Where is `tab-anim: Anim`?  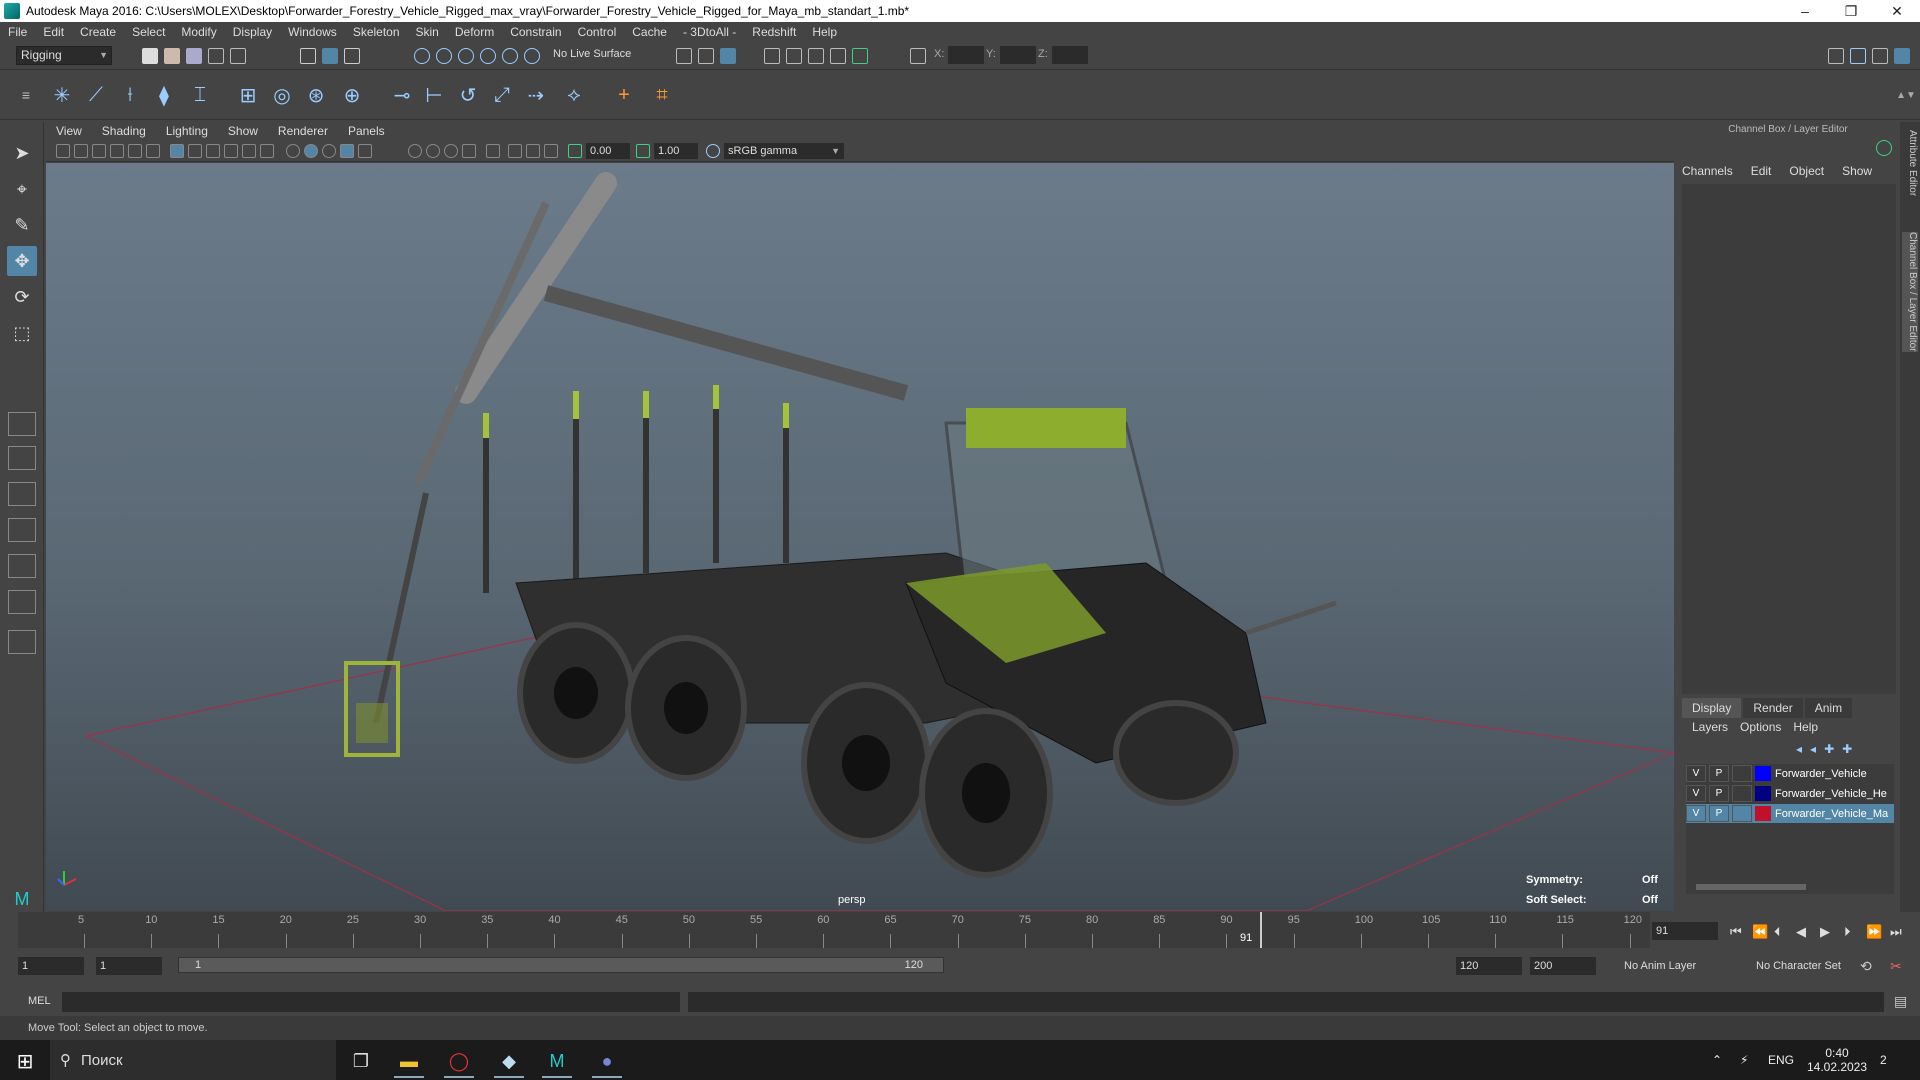
tab-anim: Anim is located at coordinates (1828, 708).